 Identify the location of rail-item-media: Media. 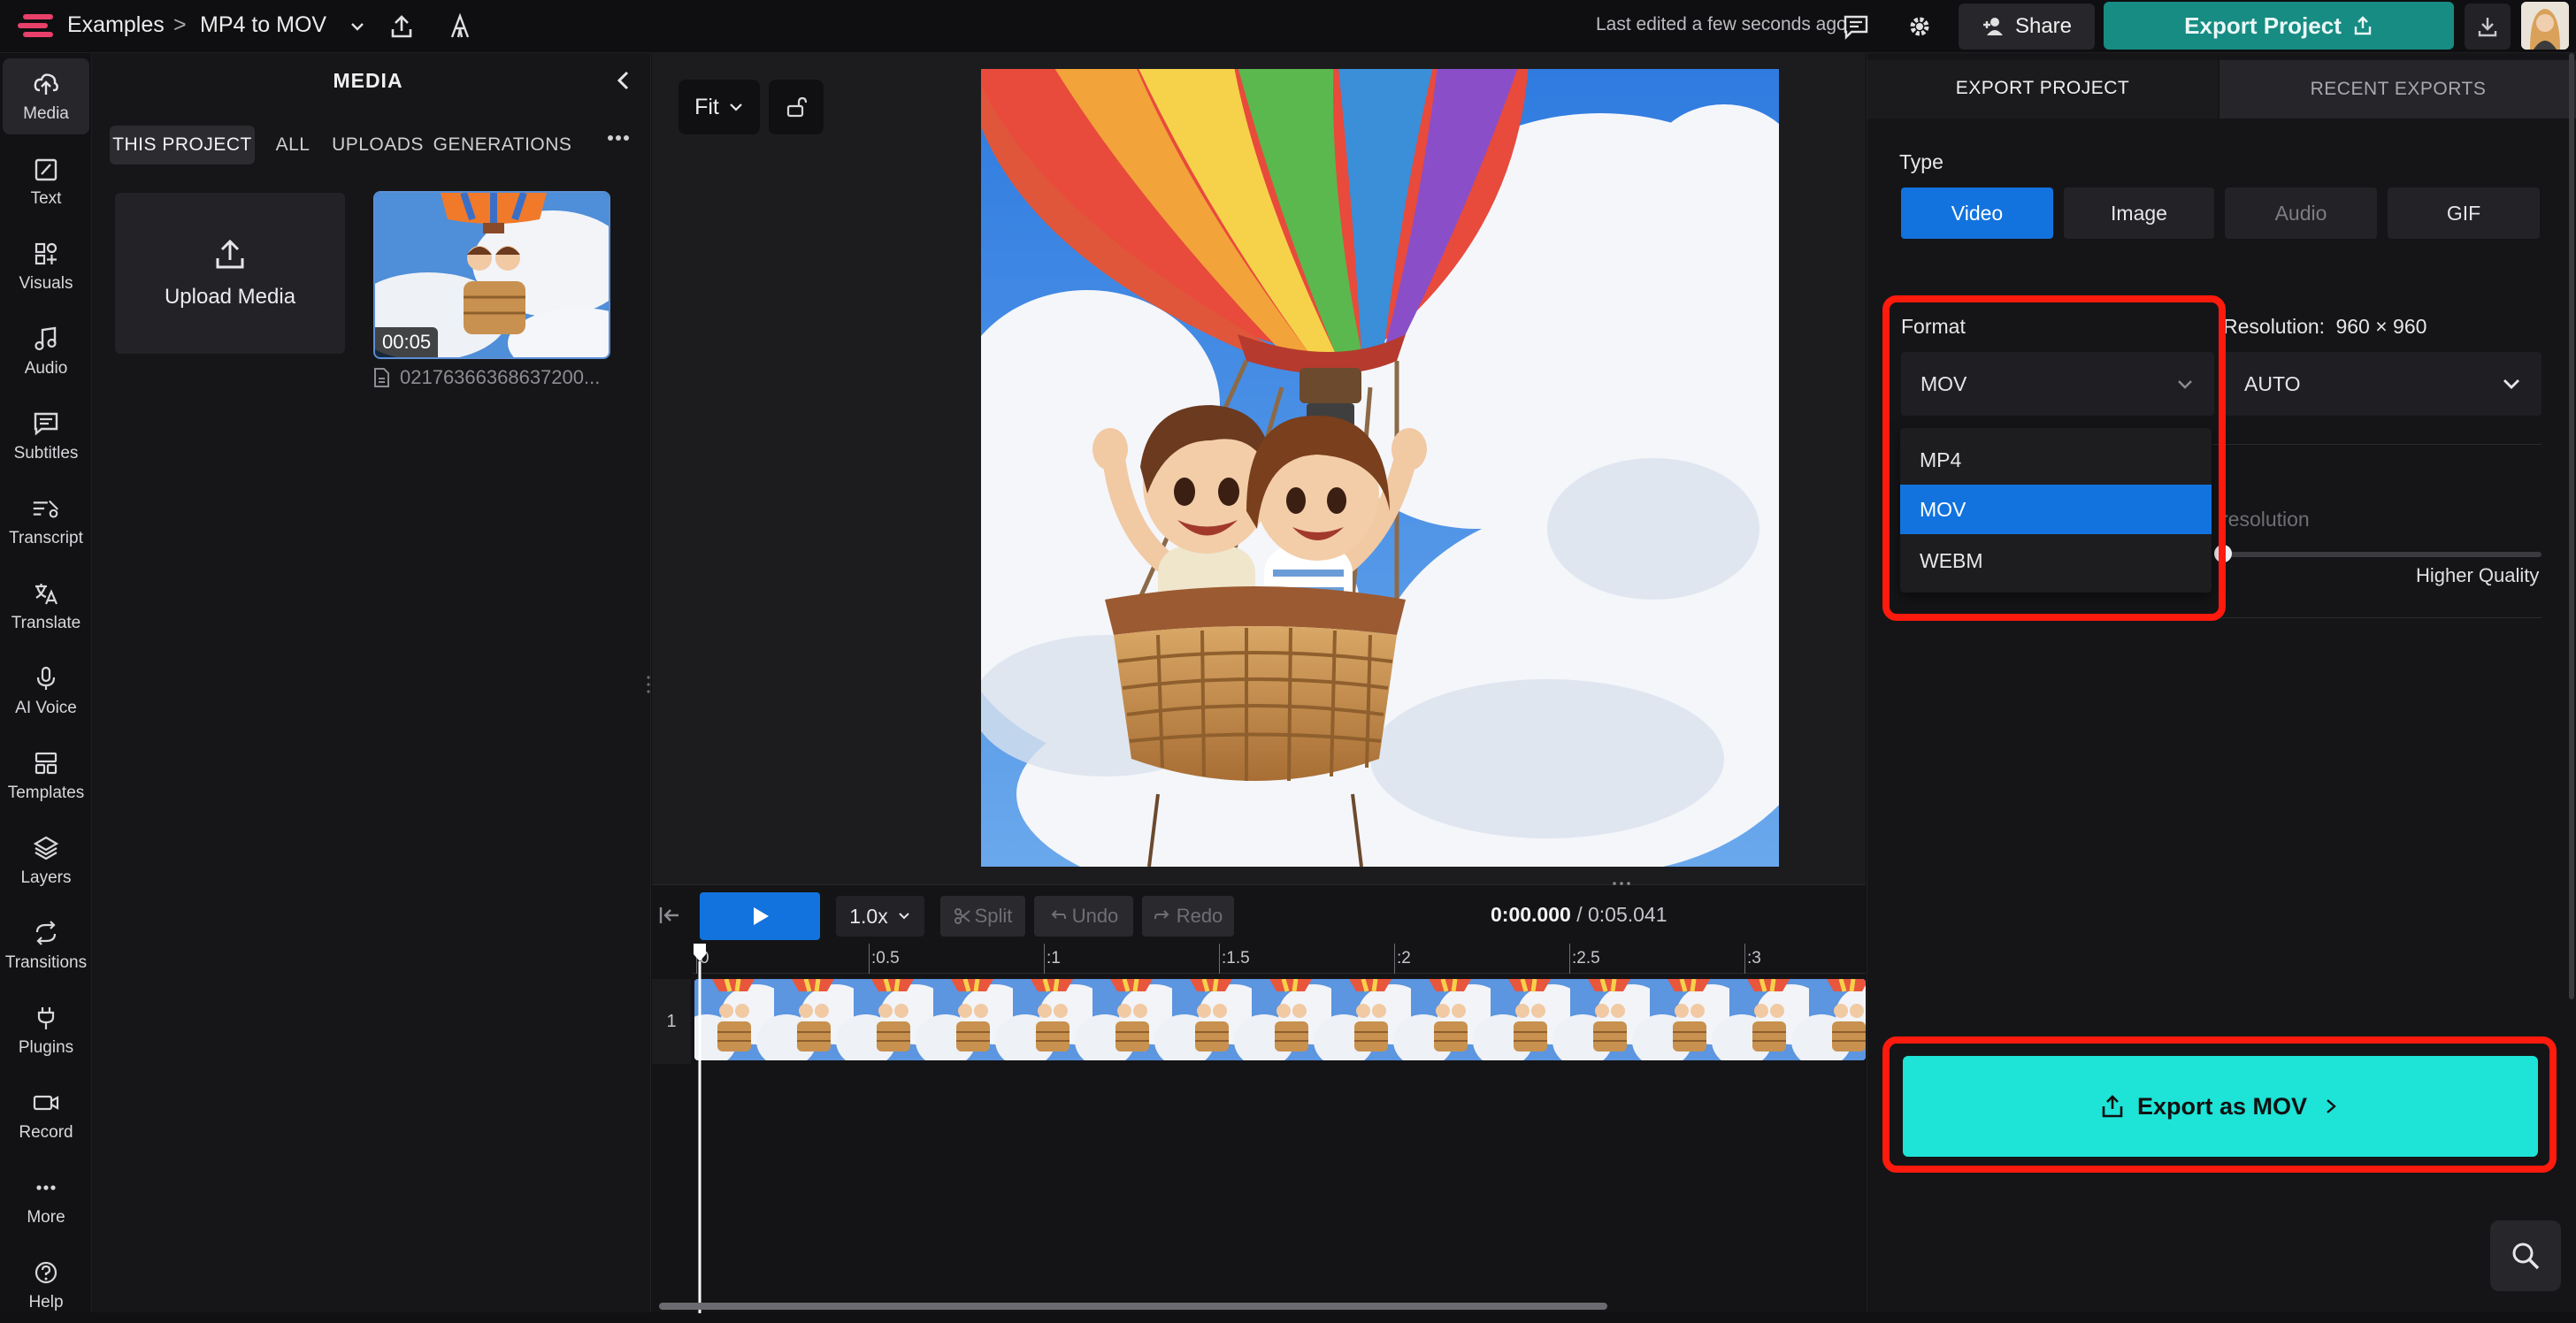
(46, 96).